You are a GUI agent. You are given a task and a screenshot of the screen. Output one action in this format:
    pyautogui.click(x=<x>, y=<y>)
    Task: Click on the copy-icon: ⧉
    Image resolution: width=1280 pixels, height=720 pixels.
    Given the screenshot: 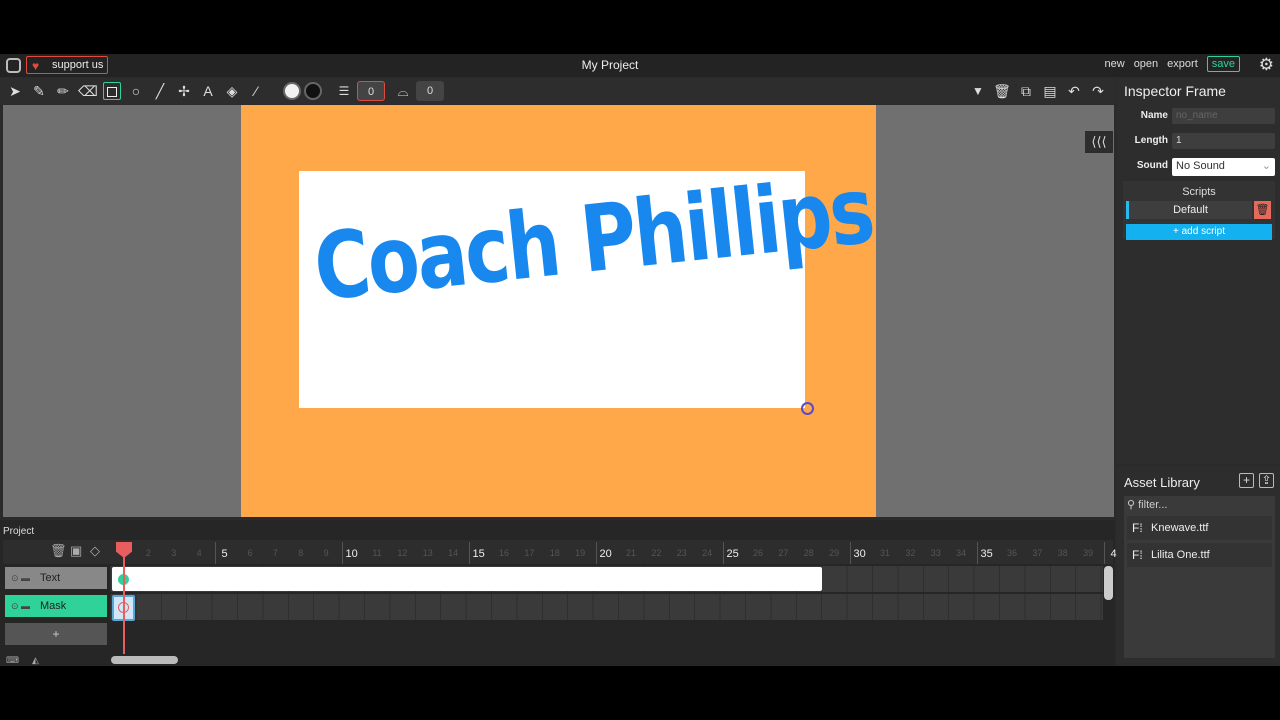 What is the action you would take?
    pyautogui.click(x=1026, y=91)
    